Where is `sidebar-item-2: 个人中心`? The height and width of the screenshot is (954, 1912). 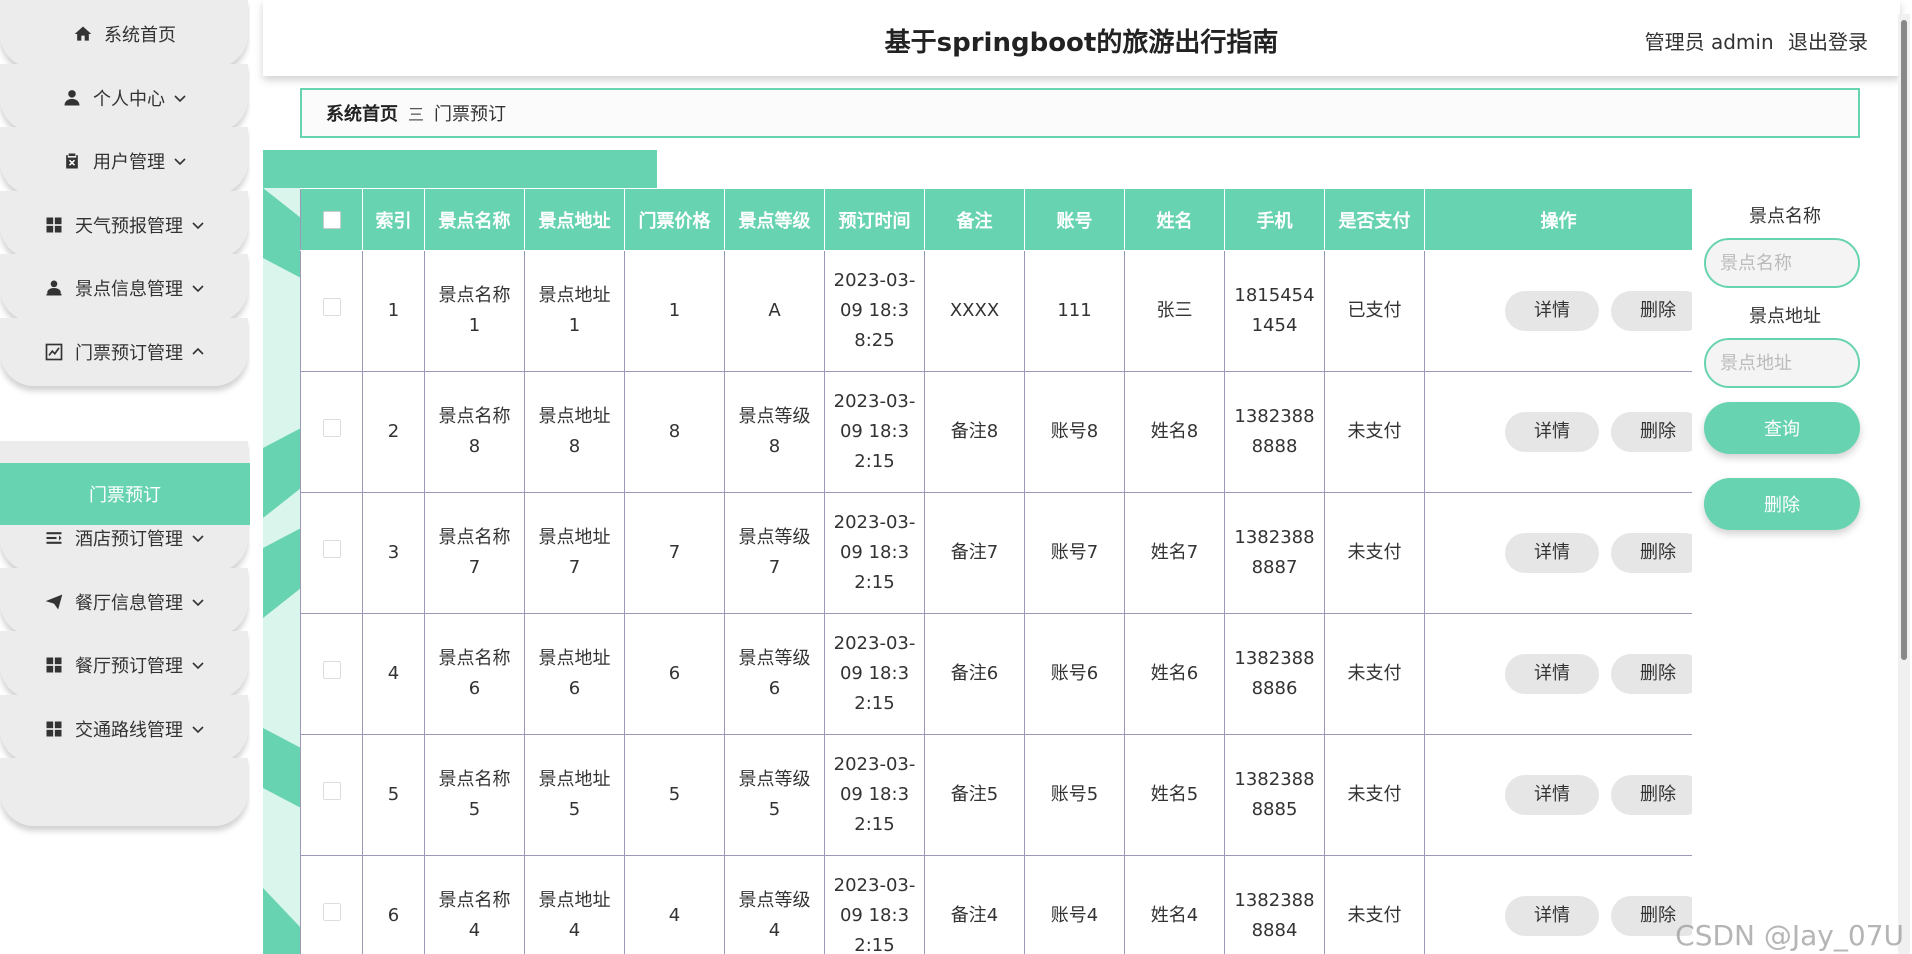
sidebar-item-2: 个人中心 is located at coordinates (124, 98).